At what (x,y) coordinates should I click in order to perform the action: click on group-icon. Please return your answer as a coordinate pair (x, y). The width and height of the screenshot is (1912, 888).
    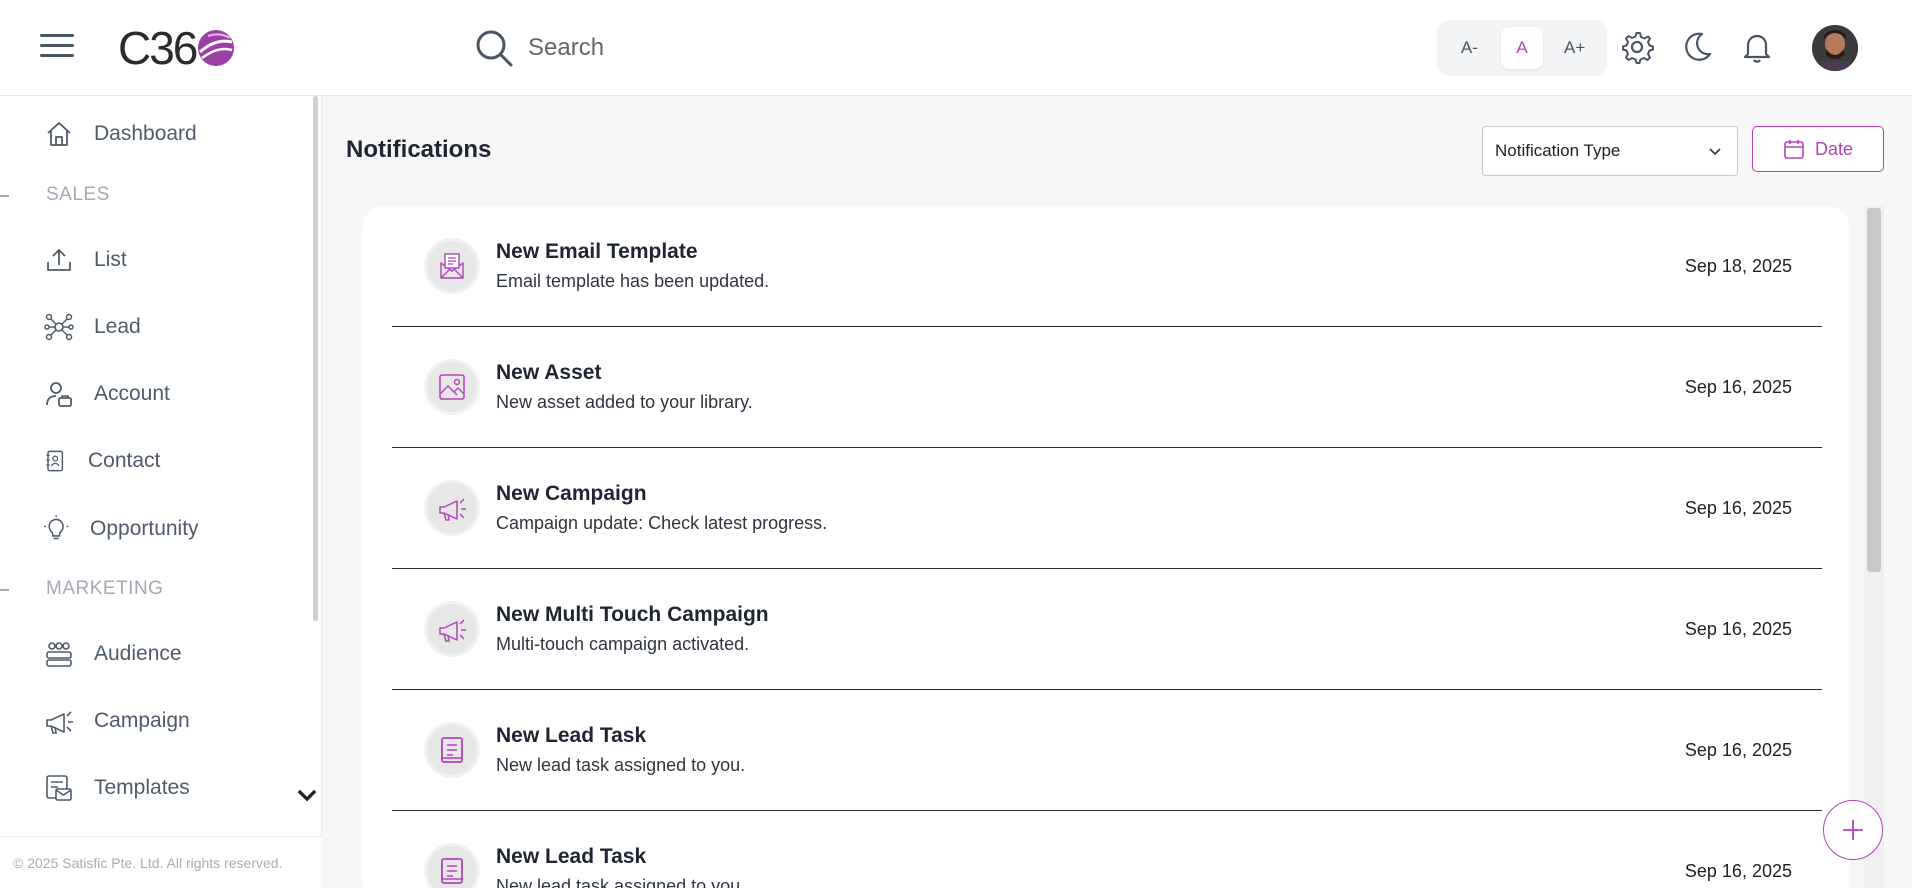
    Looking at the image, I should click on (59, 654).